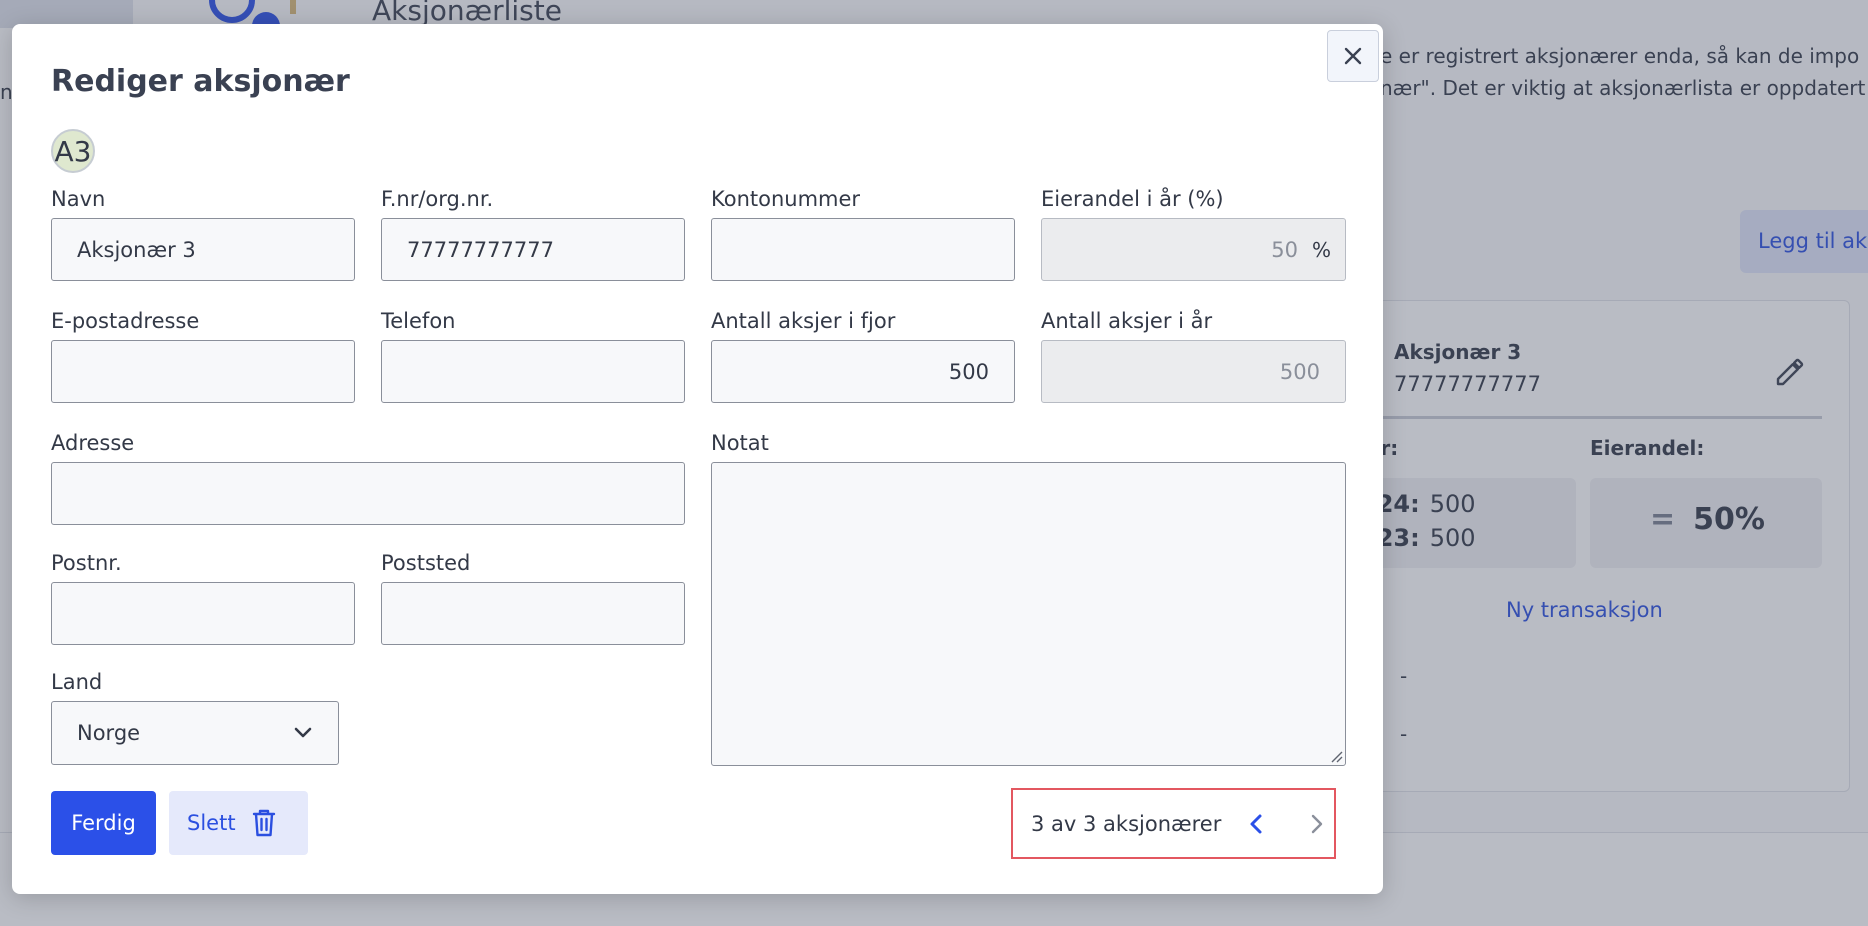 This screenshot has height=926, width=1868. What do you see at coordinates (109, 733) in the screenshot?
I see `country-value: Norge` at bounding box center [109, 733].